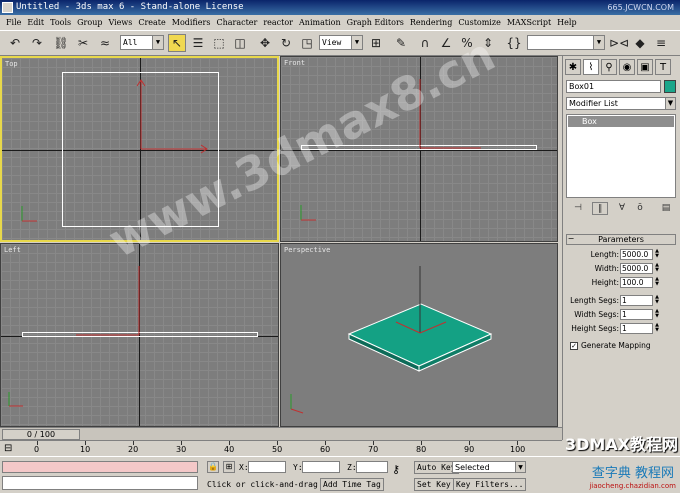 The image size is (680, 493). I want to click on x-coord-field, so click(267, 467).